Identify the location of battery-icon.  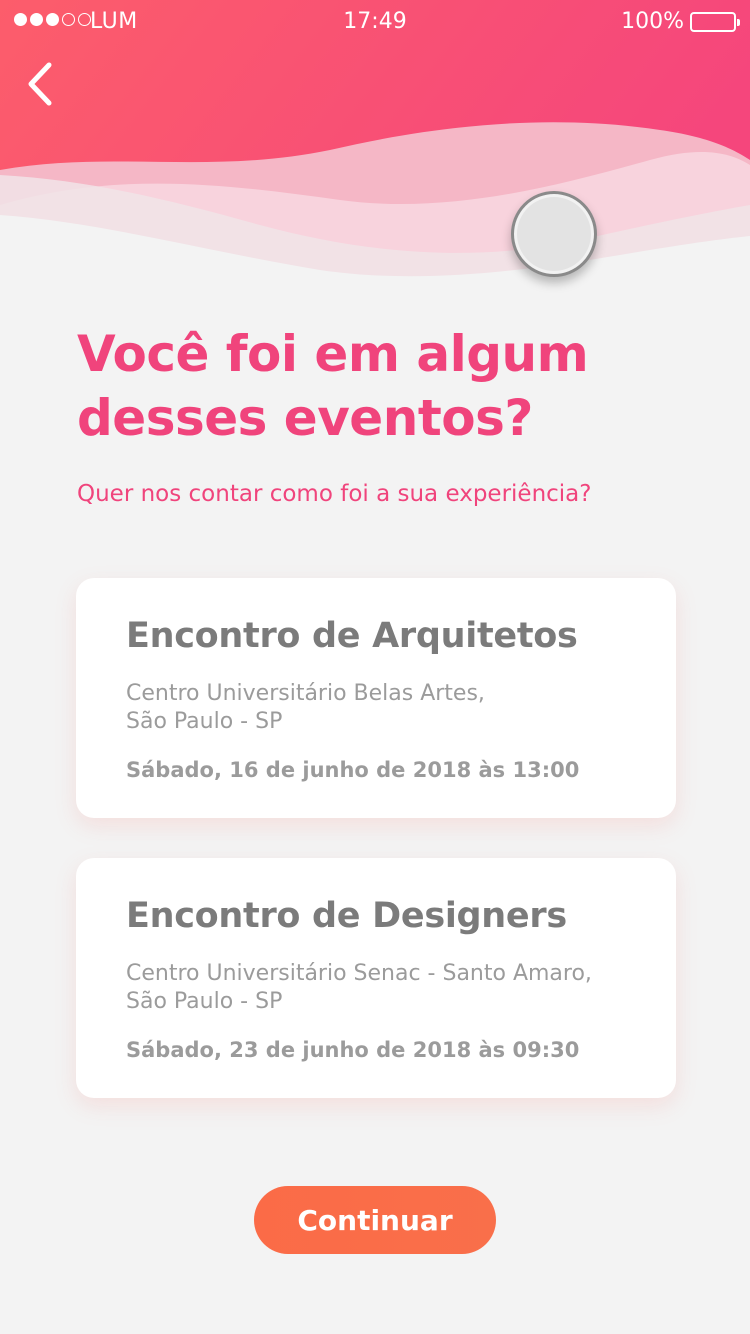
(715, 22).